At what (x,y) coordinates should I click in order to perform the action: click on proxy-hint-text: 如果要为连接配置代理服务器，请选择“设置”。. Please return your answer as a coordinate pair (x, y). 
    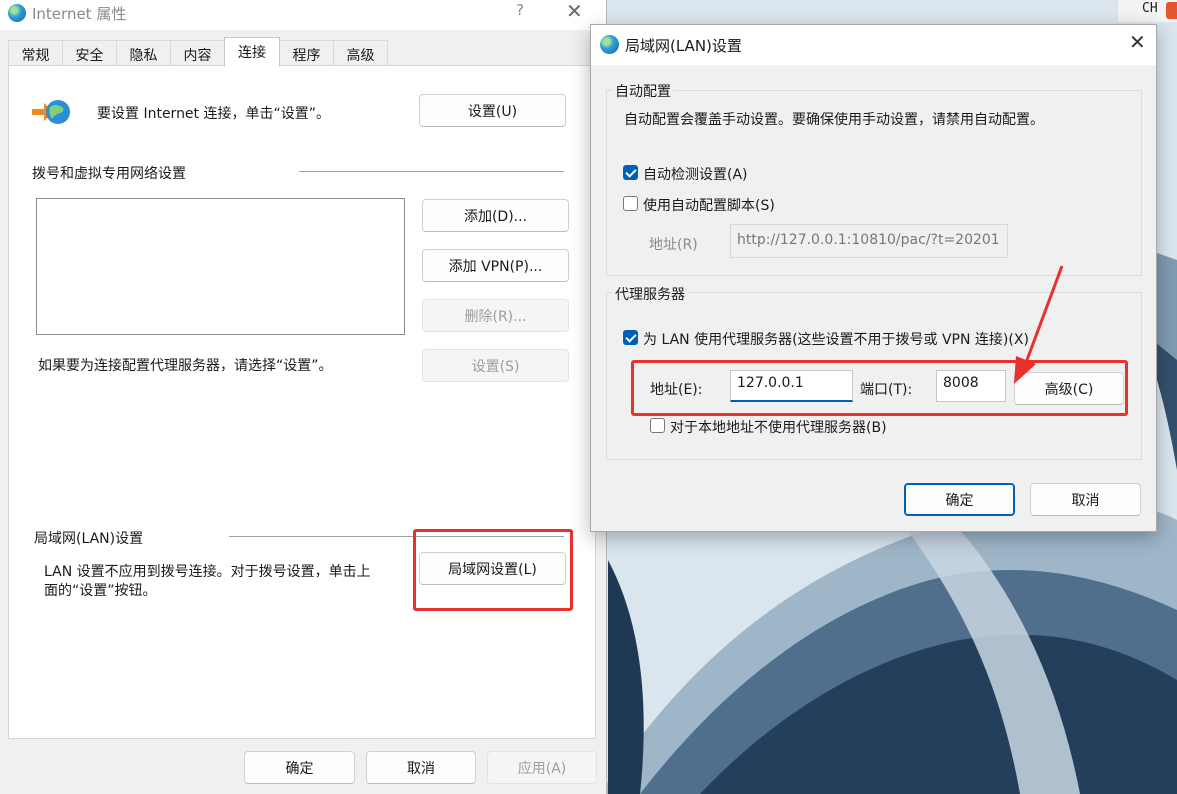
    Looking at the image, I should click on (185, 366).